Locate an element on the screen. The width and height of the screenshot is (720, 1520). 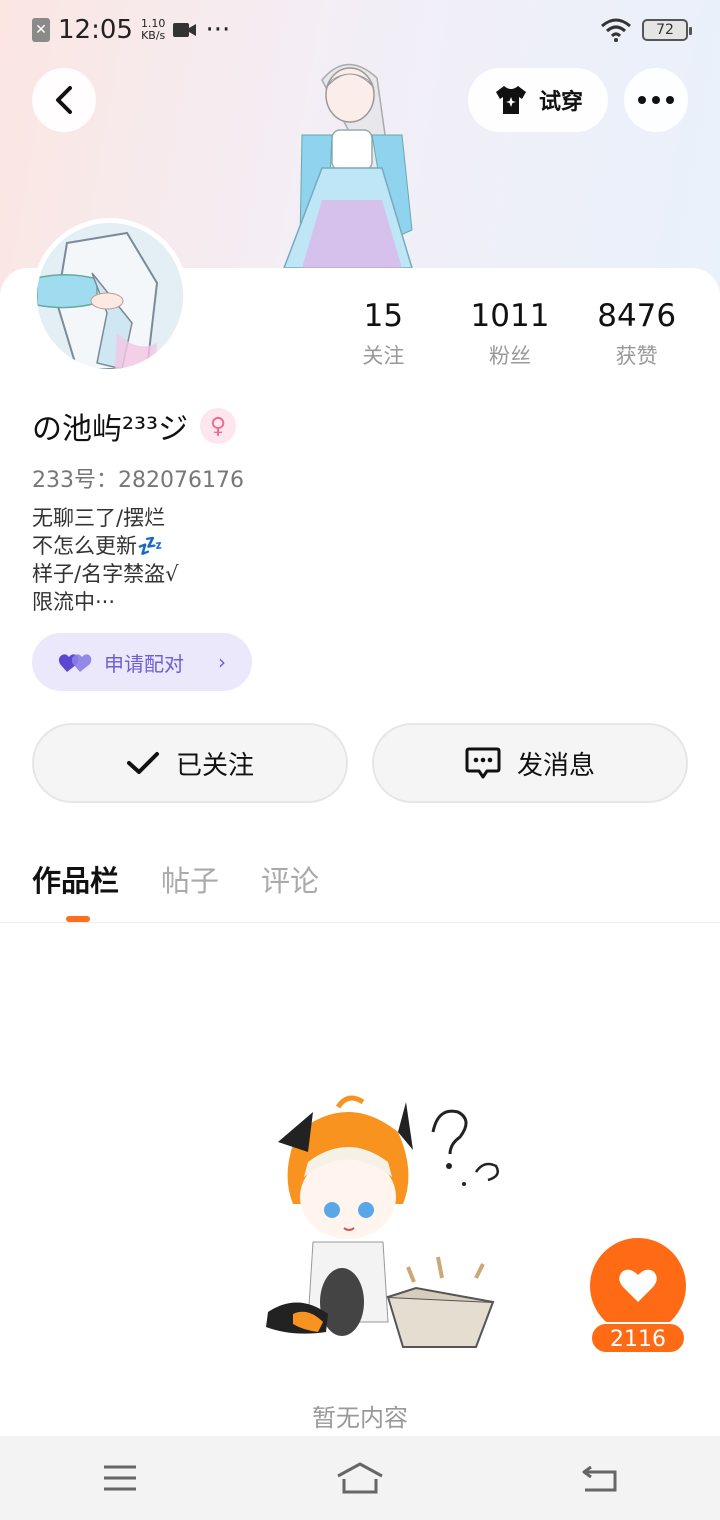
nav-home-button is located at coordinates (360, 1478).